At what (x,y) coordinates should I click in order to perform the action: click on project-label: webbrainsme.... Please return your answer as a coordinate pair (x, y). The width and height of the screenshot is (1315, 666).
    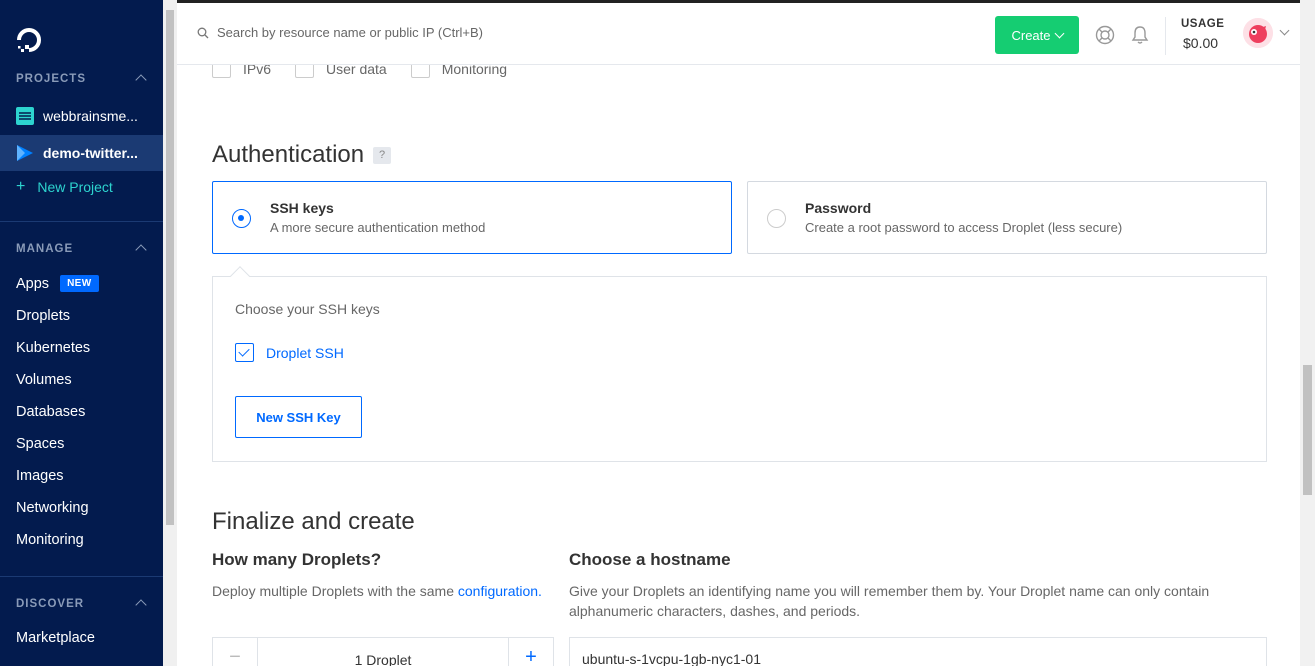
    Looking at the image, I should click on (90, 116).